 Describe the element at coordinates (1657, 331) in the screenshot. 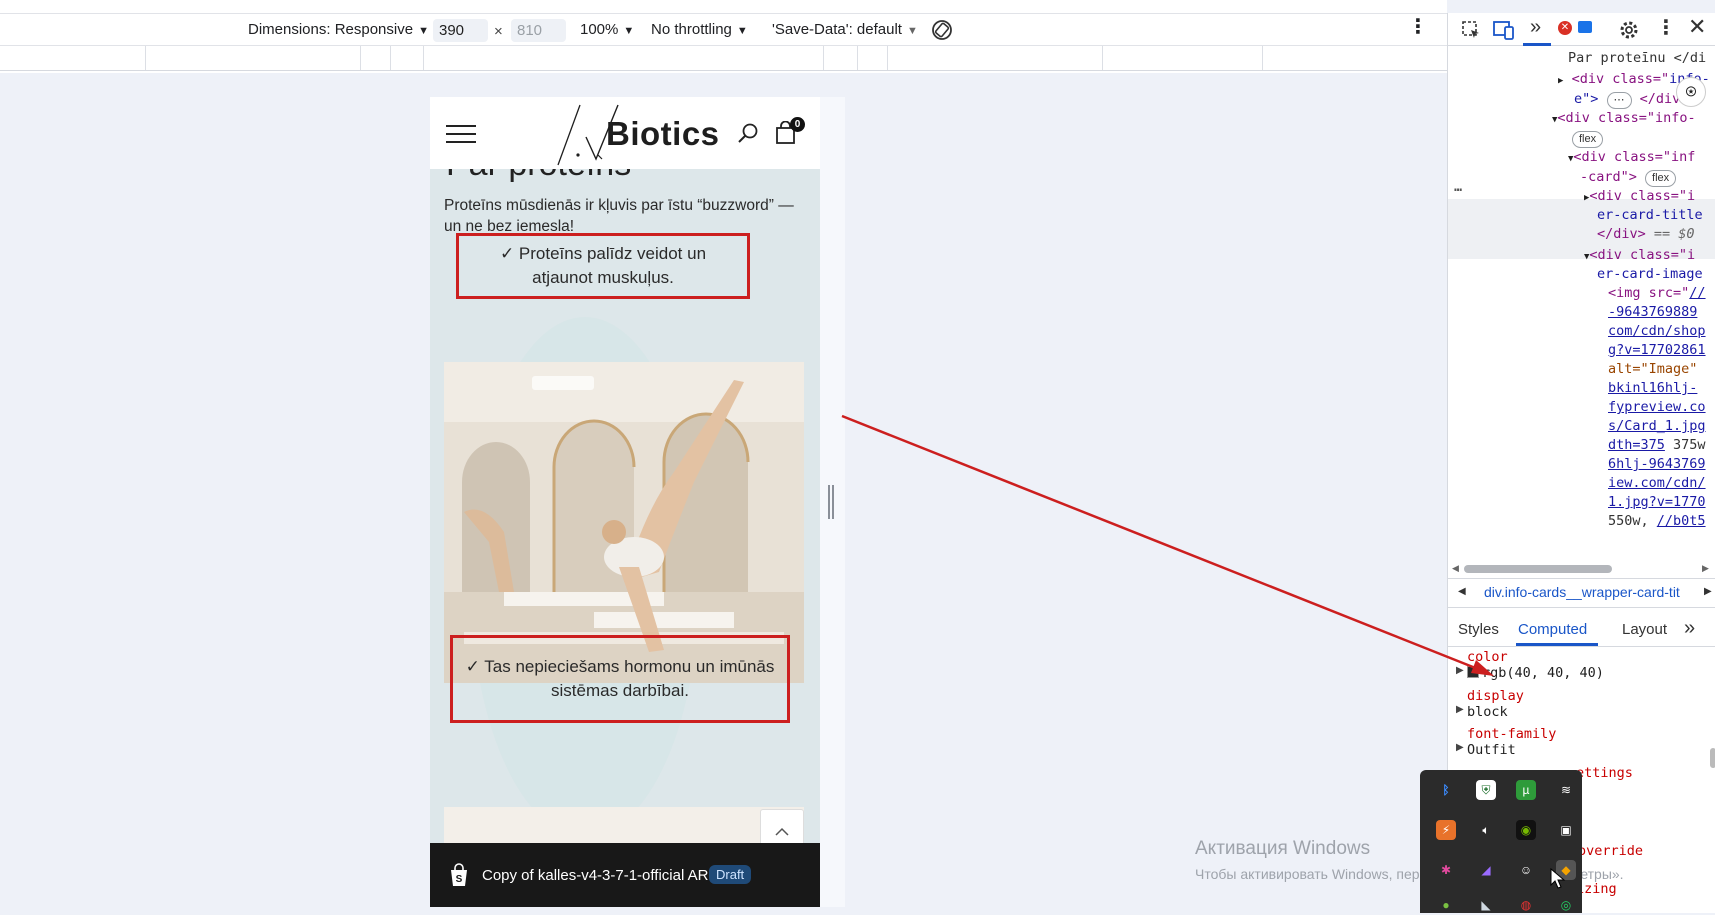

I see `dom-link: com/cdn/shop` at that location.